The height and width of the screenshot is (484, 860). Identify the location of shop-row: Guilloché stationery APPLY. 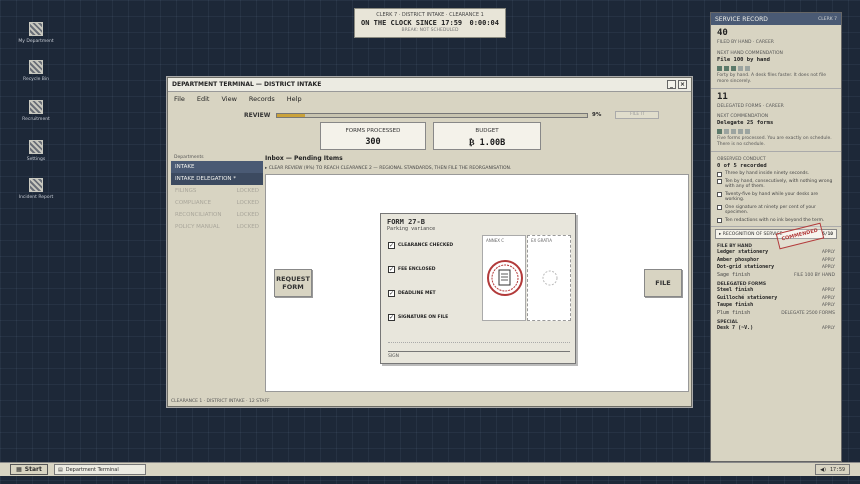
(776, 299).